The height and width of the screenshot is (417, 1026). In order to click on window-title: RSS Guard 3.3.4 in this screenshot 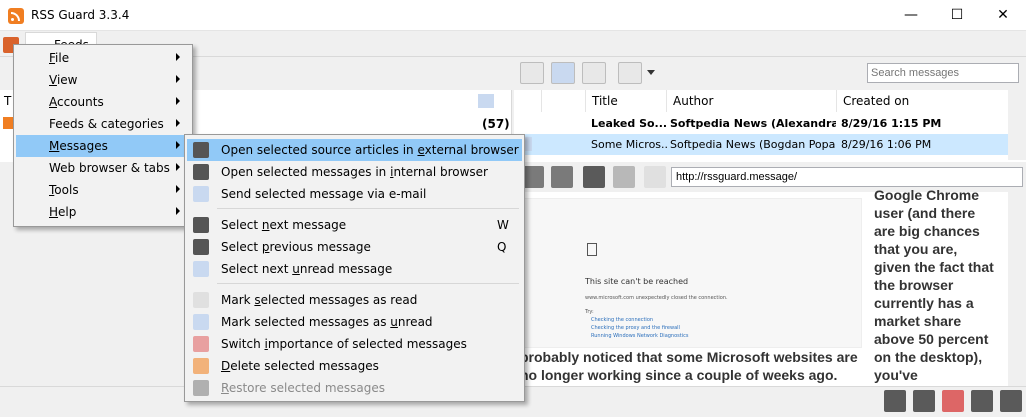, I will do `click(80, 15)`.